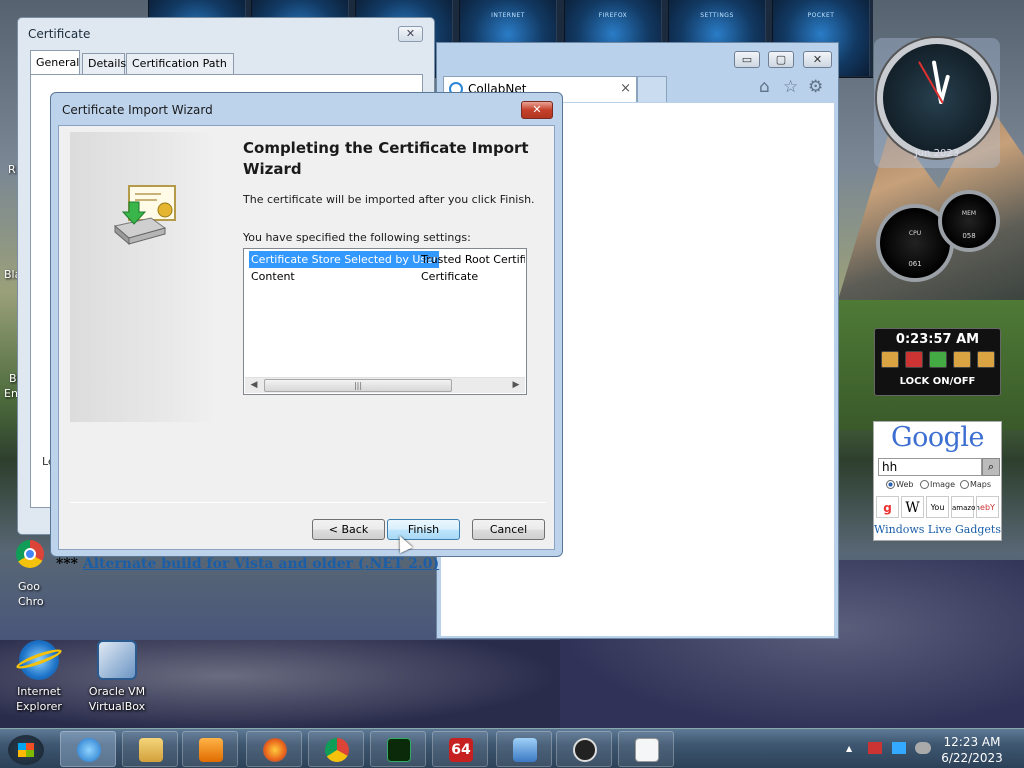 This screenshot has height=768, width=1024. I want to click on taskbar-chrome, so click(336, 749).